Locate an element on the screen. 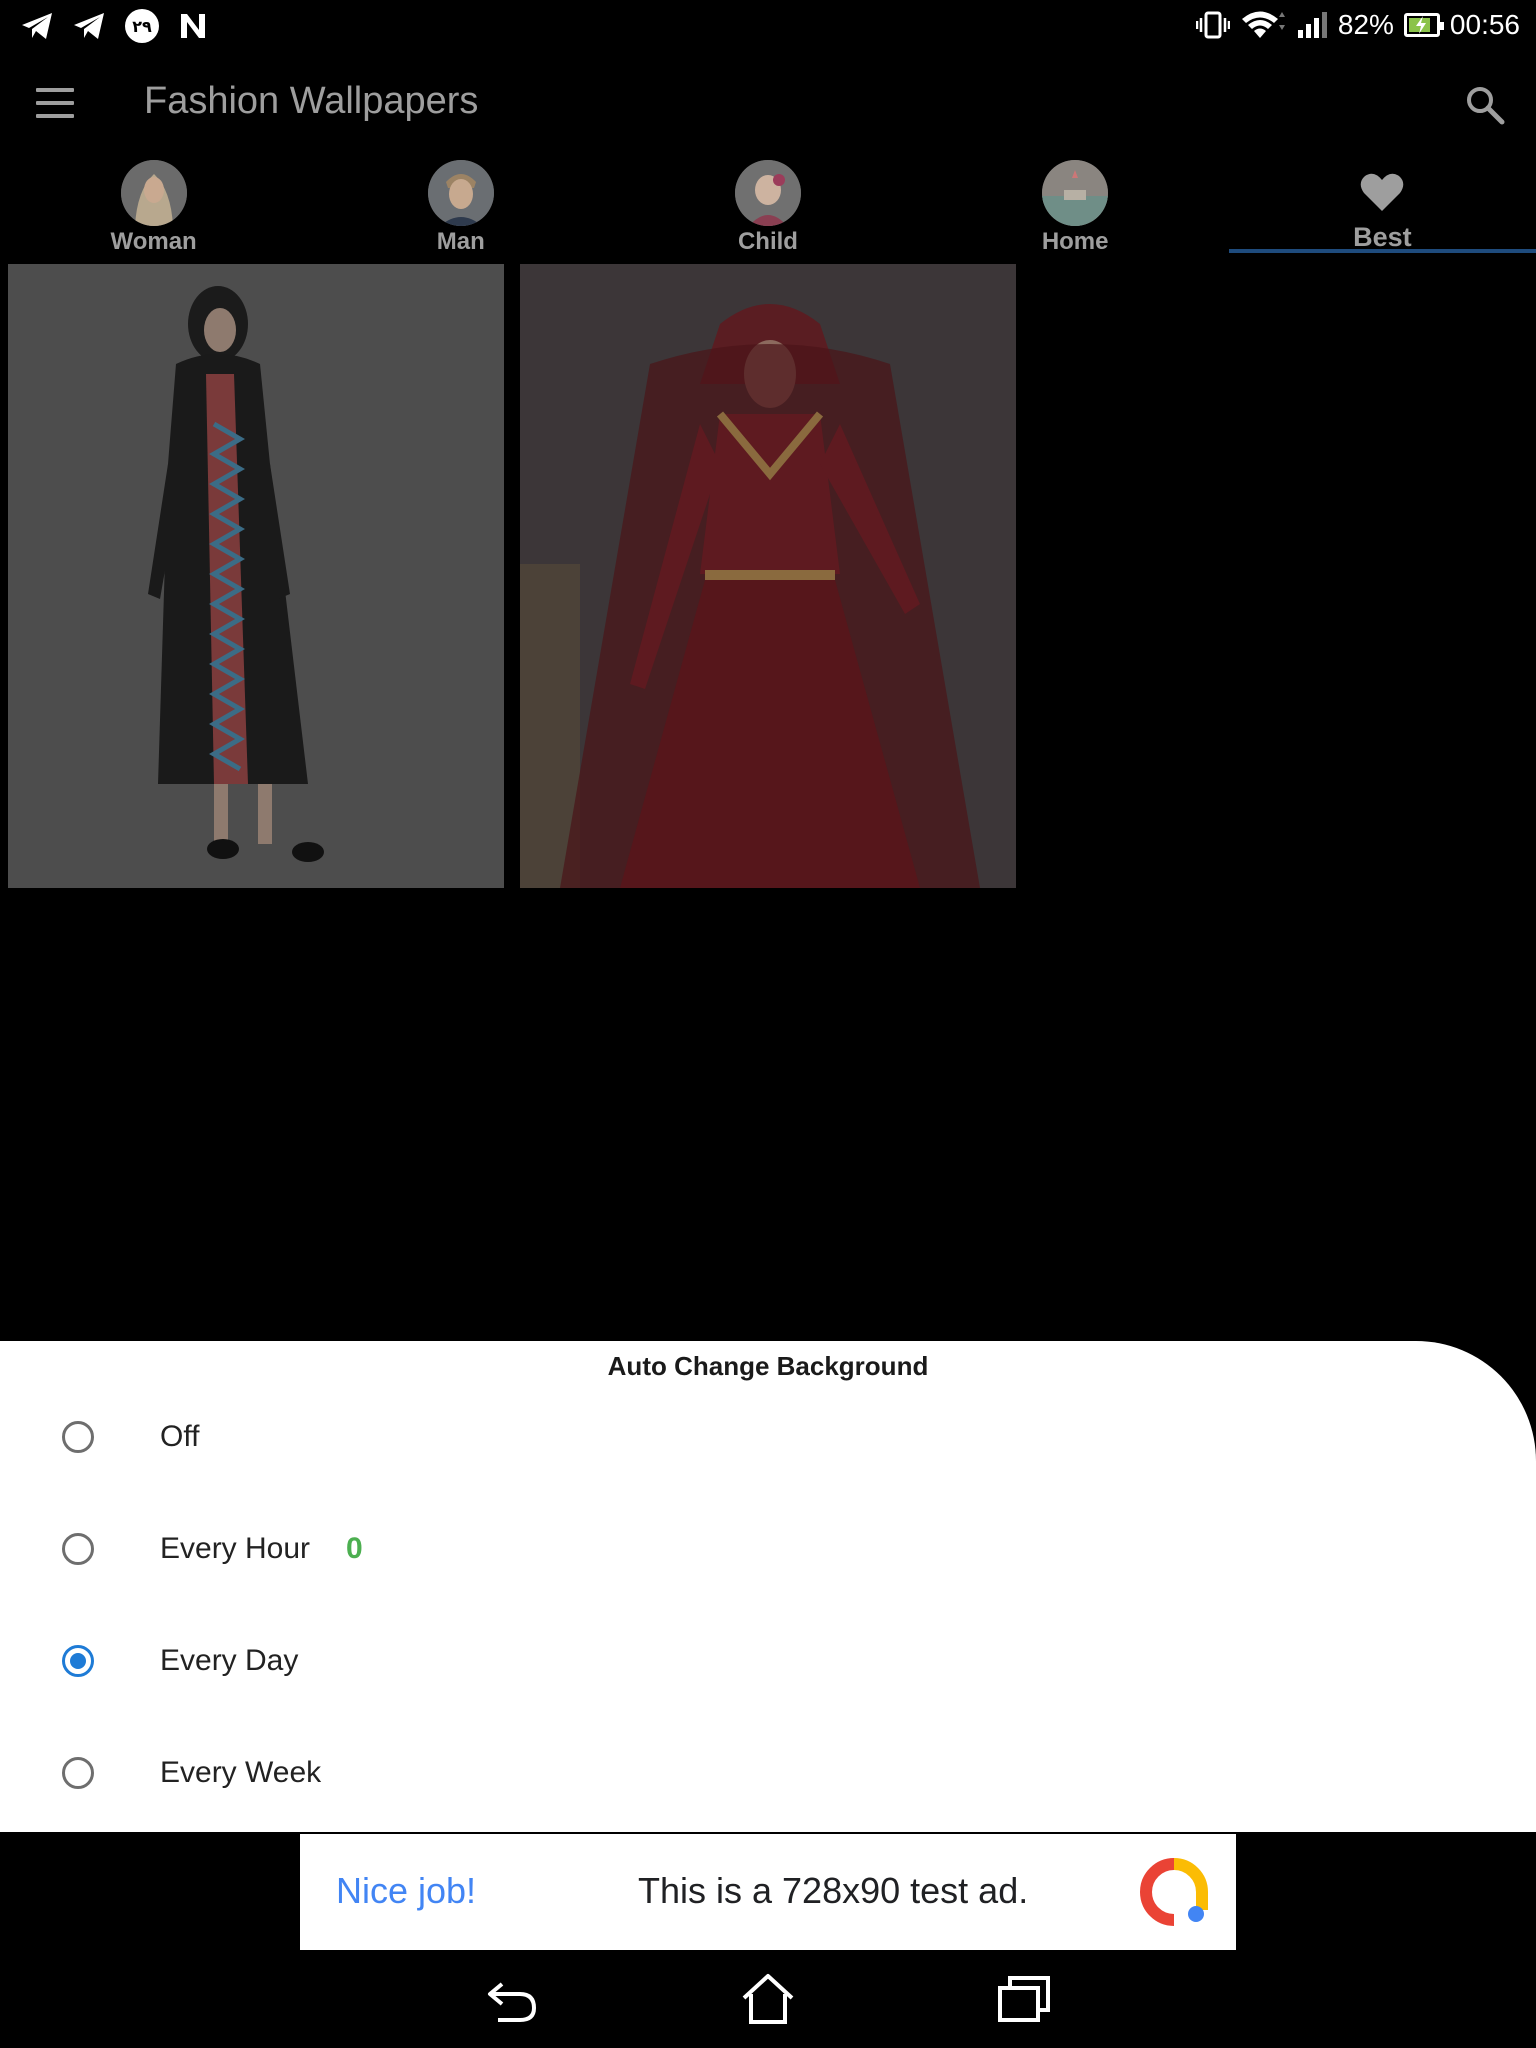  n-icon is located at coordinates (193, 26).